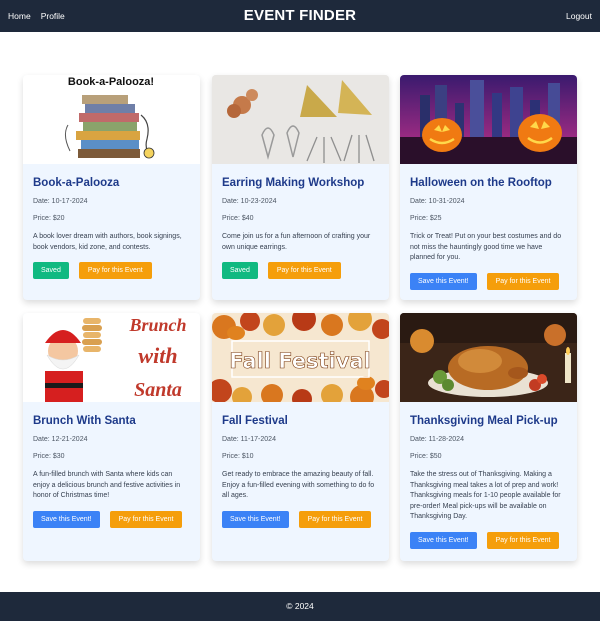 The image size is (600, 621). Describe the element at coordinates (111, 357) in the screenshot. I see `event-image-santa: Brunch with Santa` at that location.